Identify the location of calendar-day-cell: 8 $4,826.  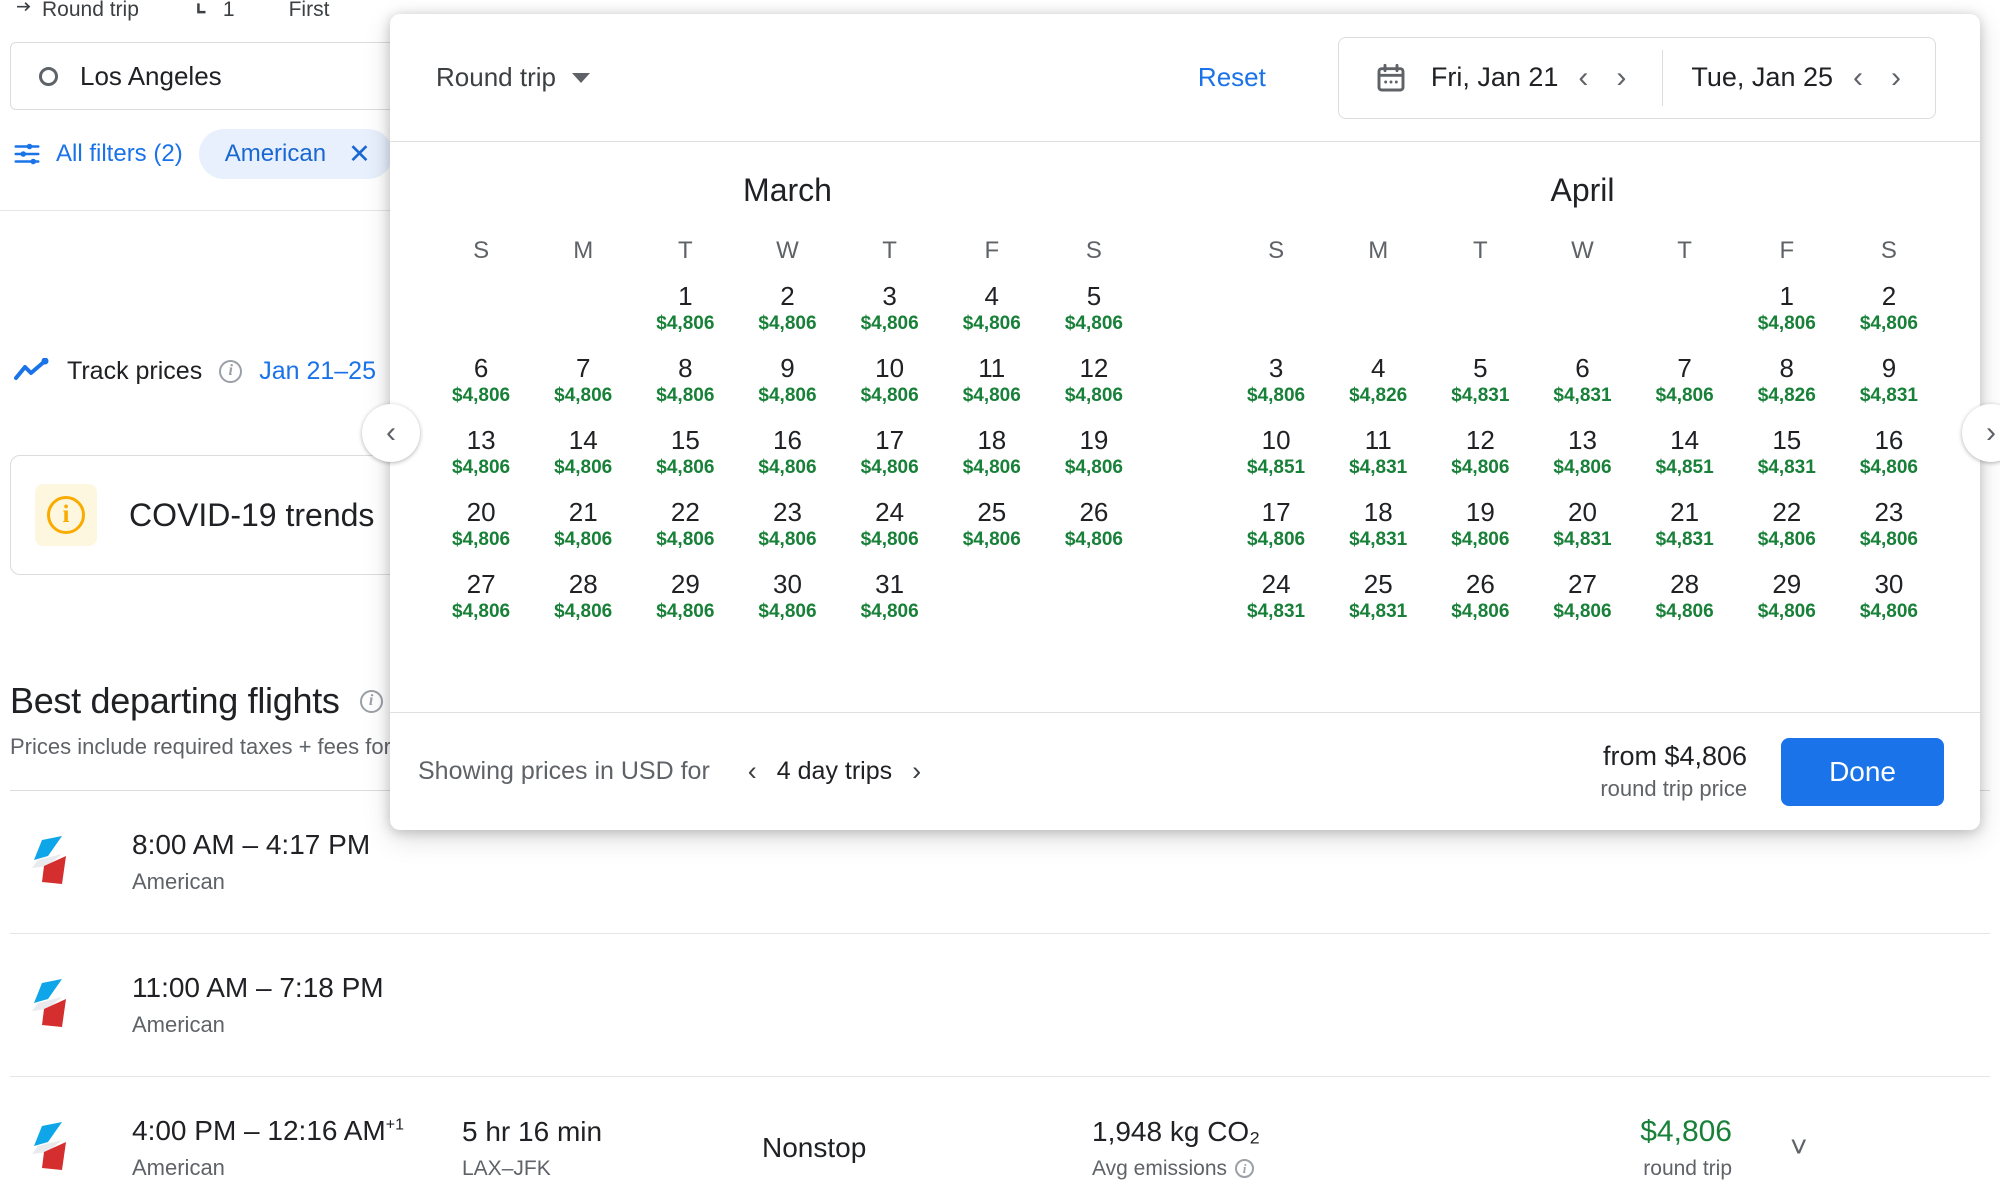
(1787, 390).